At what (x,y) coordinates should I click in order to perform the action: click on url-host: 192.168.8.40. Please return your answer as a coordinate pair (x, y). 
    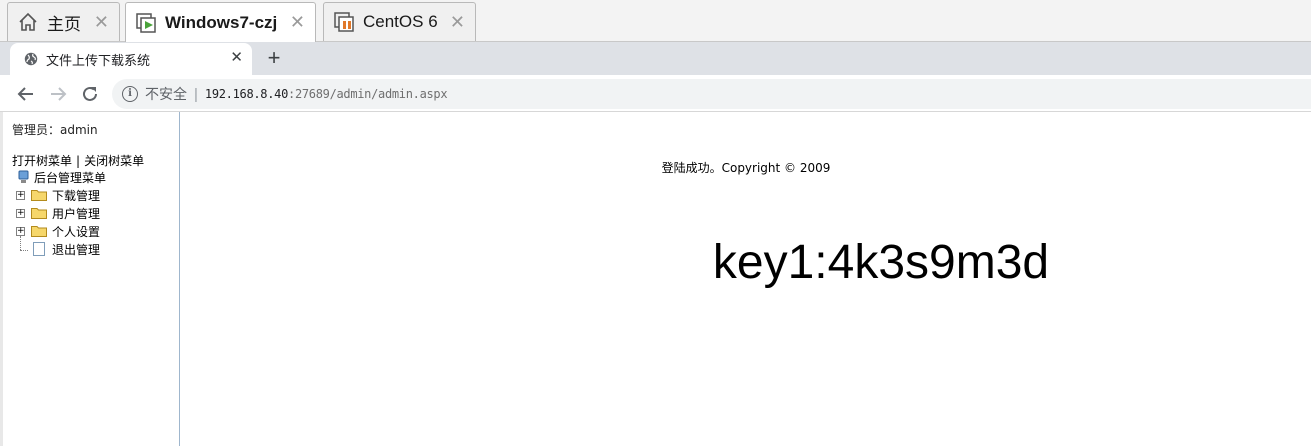
    Looking at the image, I should click on (246, 94).